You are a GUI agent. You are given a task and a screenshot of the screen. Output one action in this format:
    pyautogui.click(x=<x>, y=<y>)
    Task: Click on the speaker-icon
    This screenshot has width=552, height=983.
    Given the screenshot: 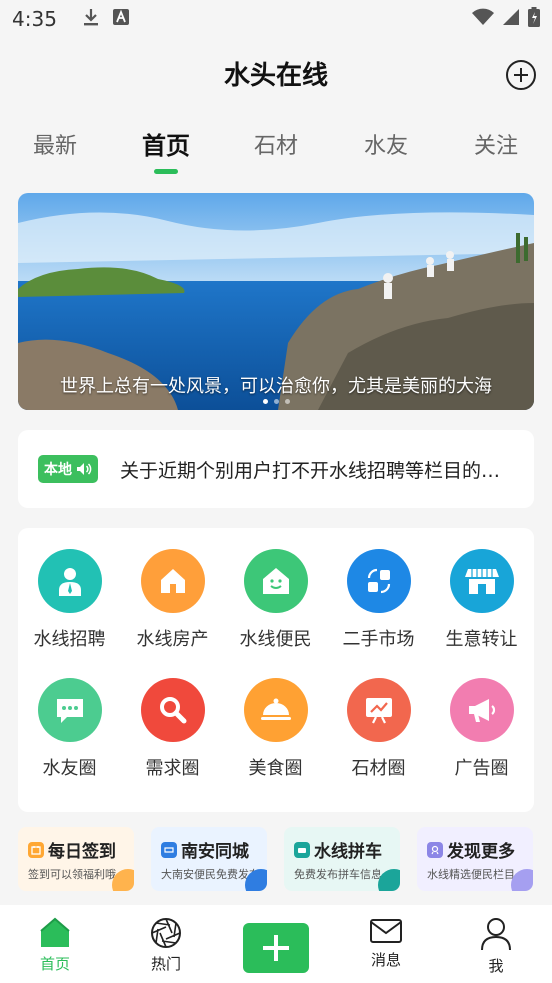 What is the action you would take?
    pyautogui.click(x=84, y=469)
    